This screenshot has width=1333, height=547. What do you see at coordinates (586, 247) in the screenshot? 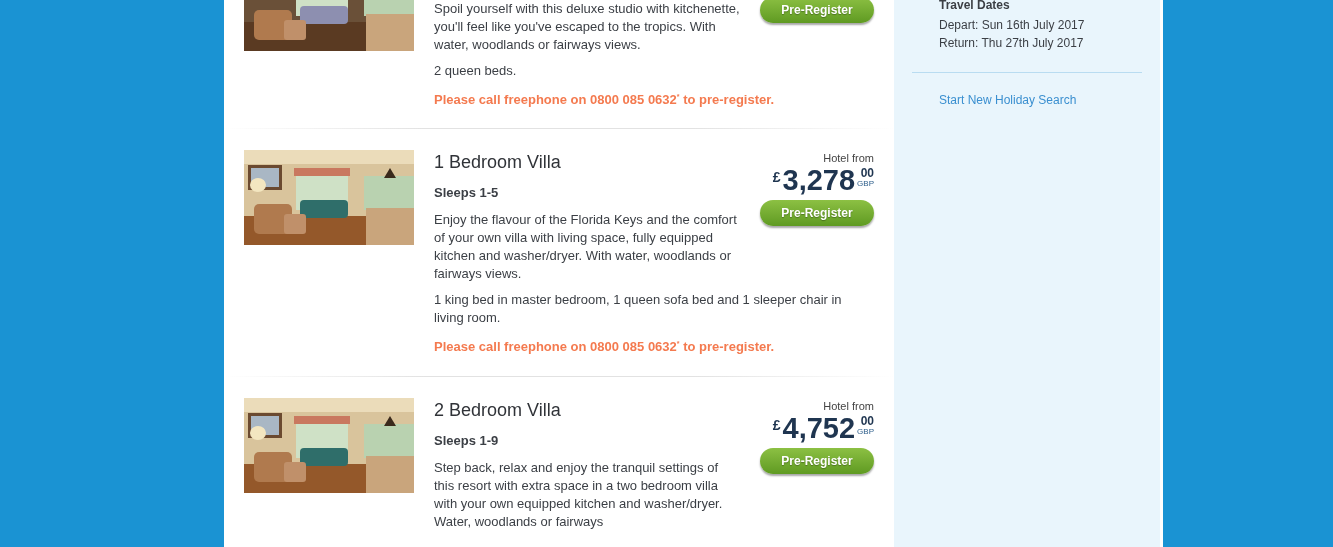
I see `room-description: Enjoy the flavour of the Florida Keys and the comfort of your own villa with living space, fully equipped kitchen and washer/dryer. With water, woodlands or fairways views.` at bounding box center [586, 247].